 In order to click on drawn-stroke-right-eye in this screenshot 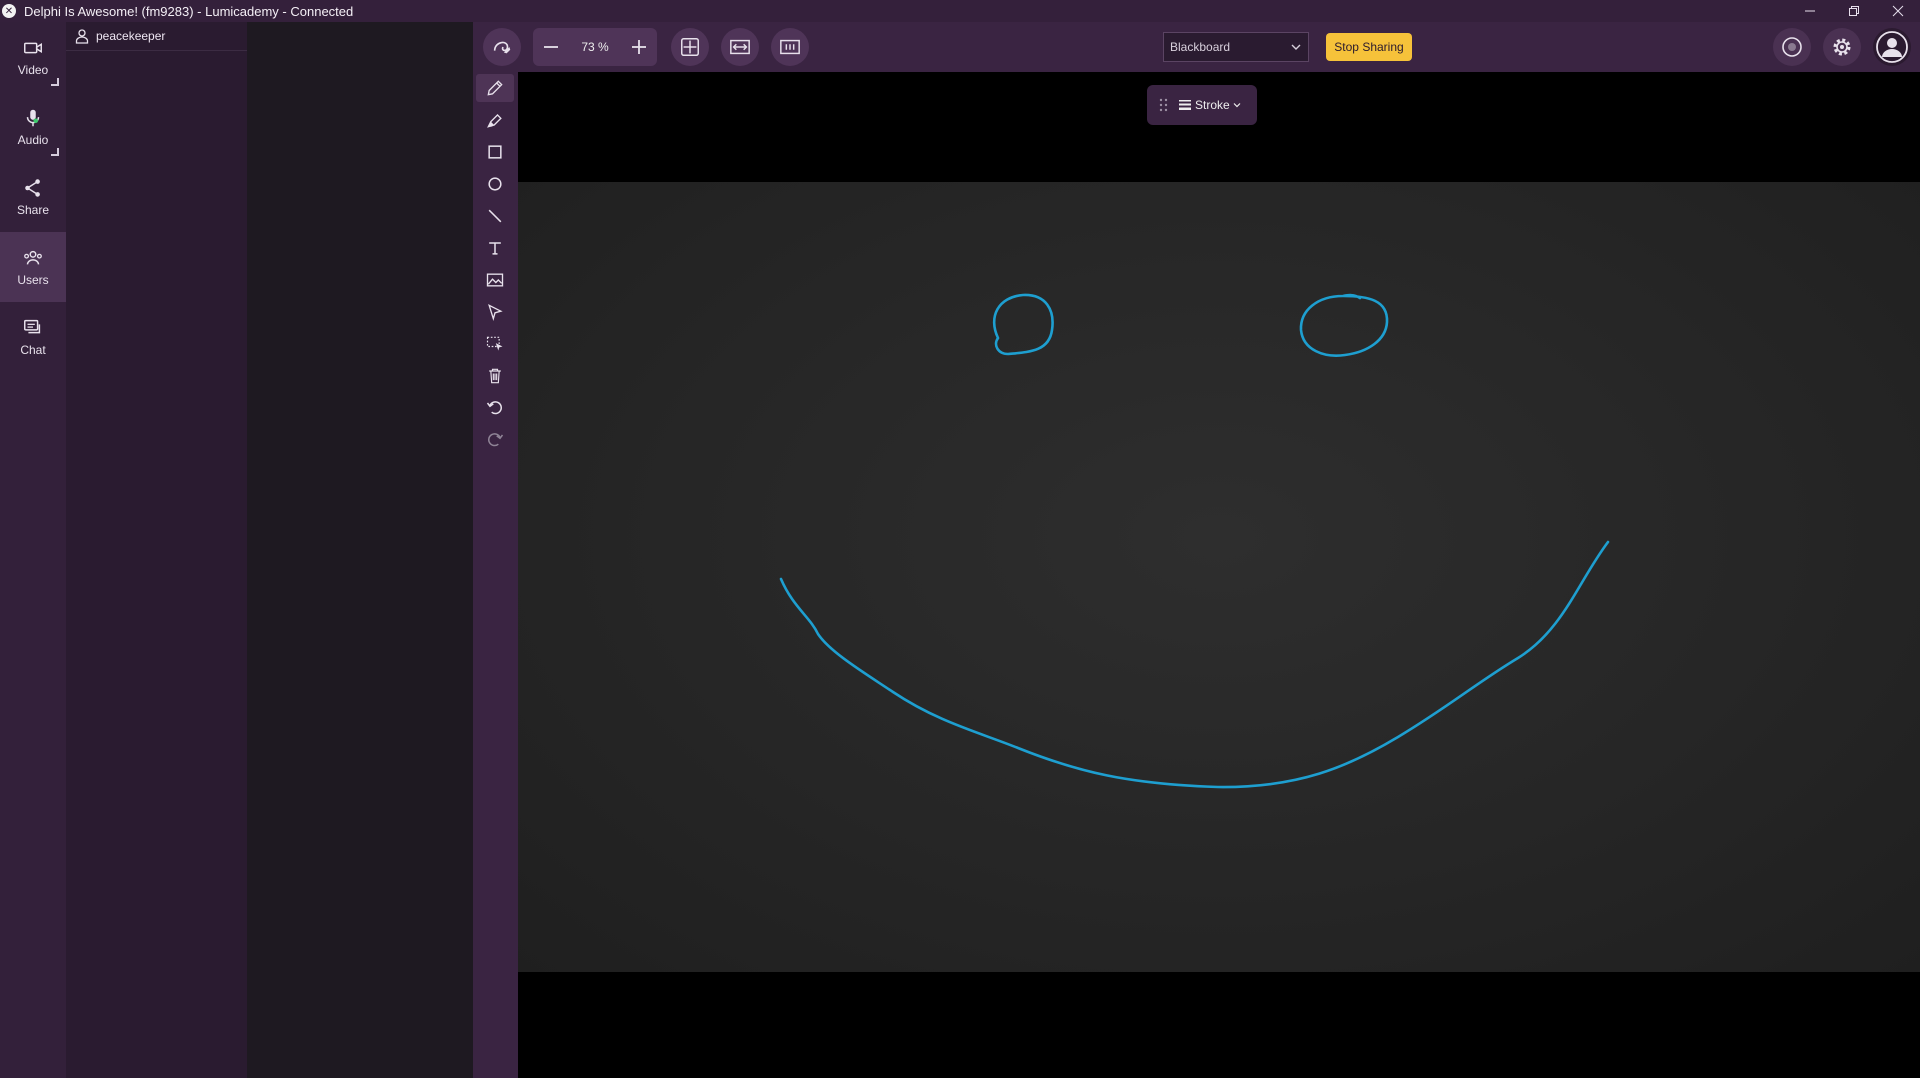, I will do `click(1344, 325)`.